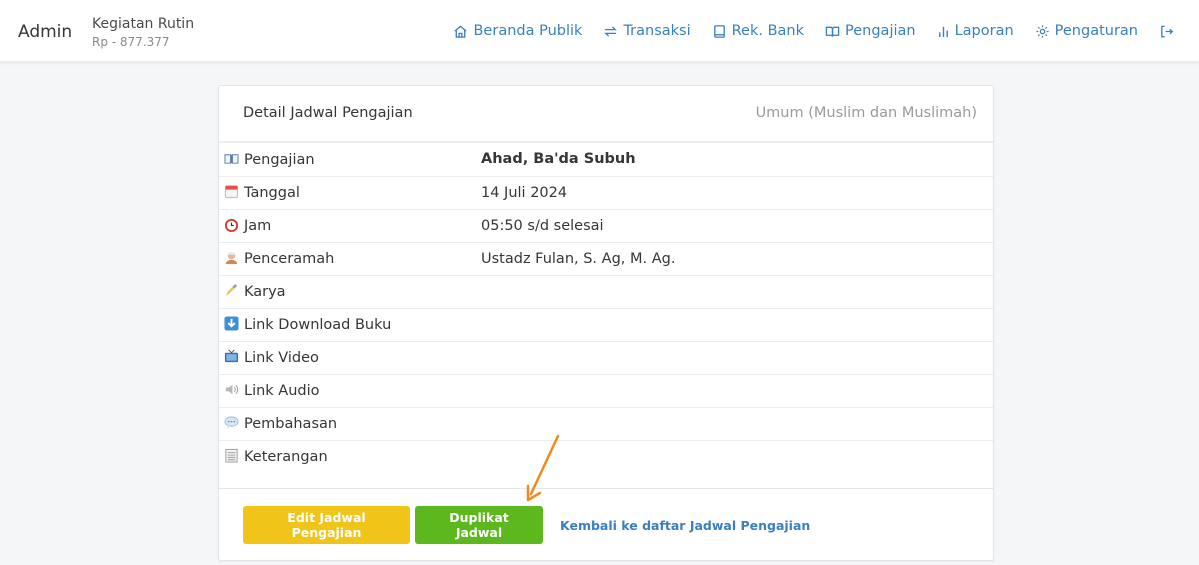 The height and width of the screenshot is (565, 1199). What do you see at coordinates (231, 356) in the screenshot?
I see `television-emoji-icon` at bounding box center [231, 356].